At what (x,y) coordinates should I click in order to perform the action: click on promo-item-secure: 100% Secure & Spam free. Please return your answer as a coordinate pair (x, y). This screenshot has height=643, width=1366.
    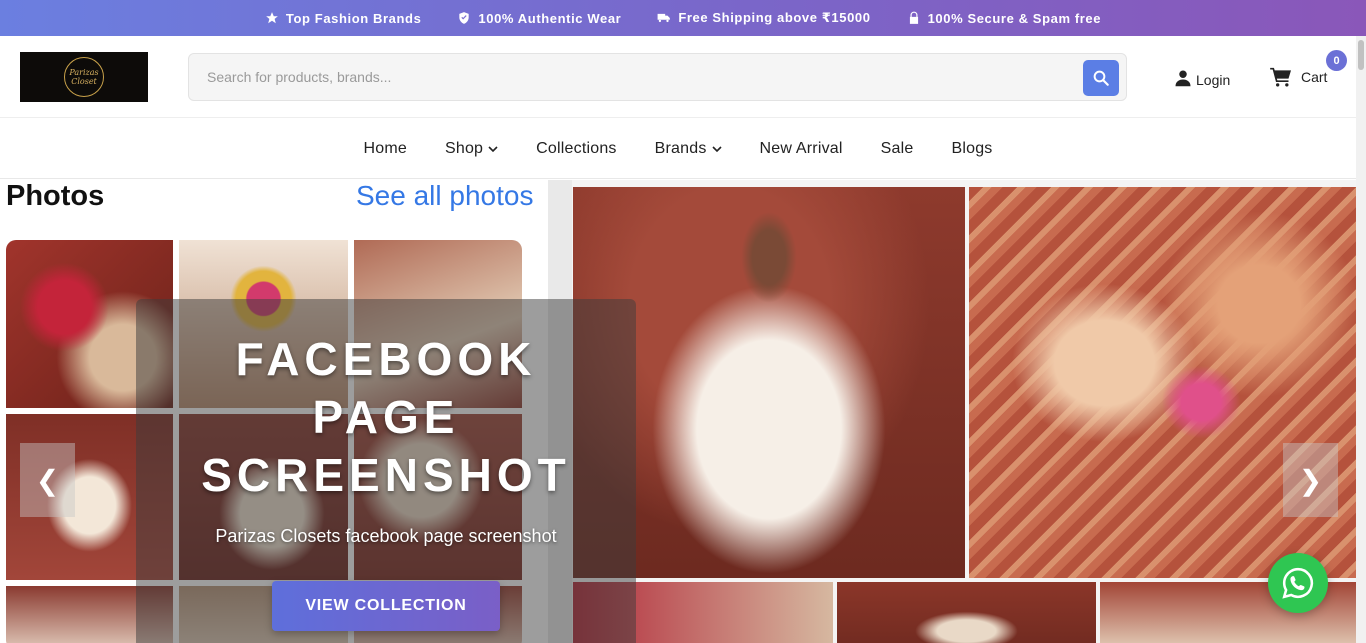
    Looking at the image, I should click on (1004, 18).